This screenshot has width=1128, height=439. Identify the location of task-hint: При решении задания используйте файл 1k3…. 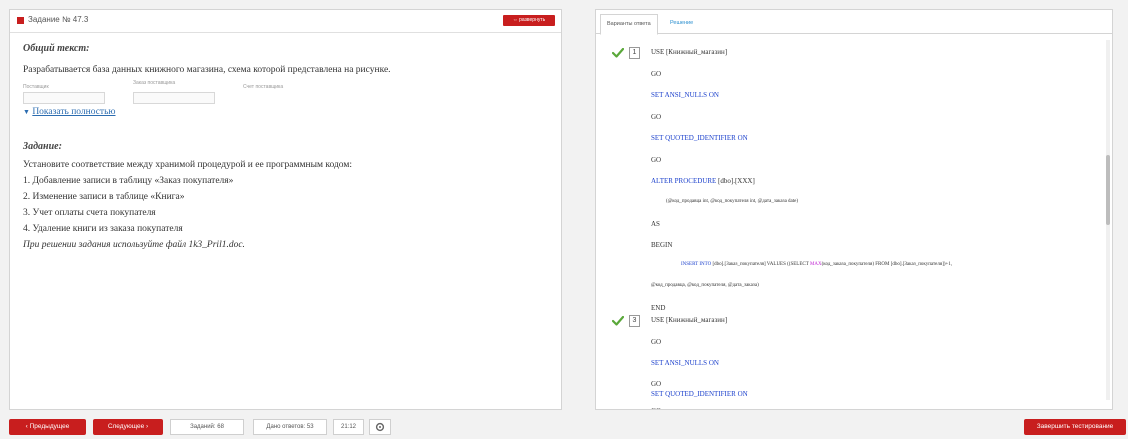
(134, 245).